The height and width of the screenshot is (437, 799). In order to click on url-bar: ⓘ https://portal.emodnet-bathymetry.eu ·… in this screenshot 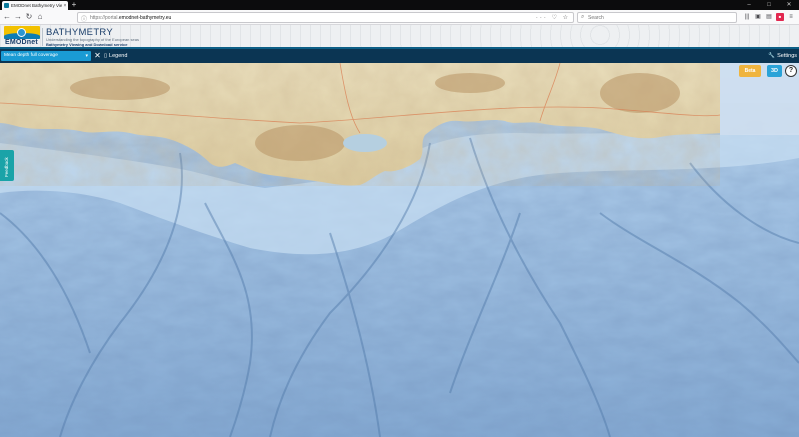, I will do `click(325, 17)`.